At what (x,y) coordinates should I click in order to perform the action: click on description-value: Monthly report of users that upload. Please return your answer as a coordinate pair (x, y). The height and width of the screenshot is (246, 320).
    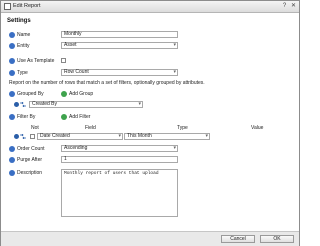
    Looking at the image, I should click on (111, 173).